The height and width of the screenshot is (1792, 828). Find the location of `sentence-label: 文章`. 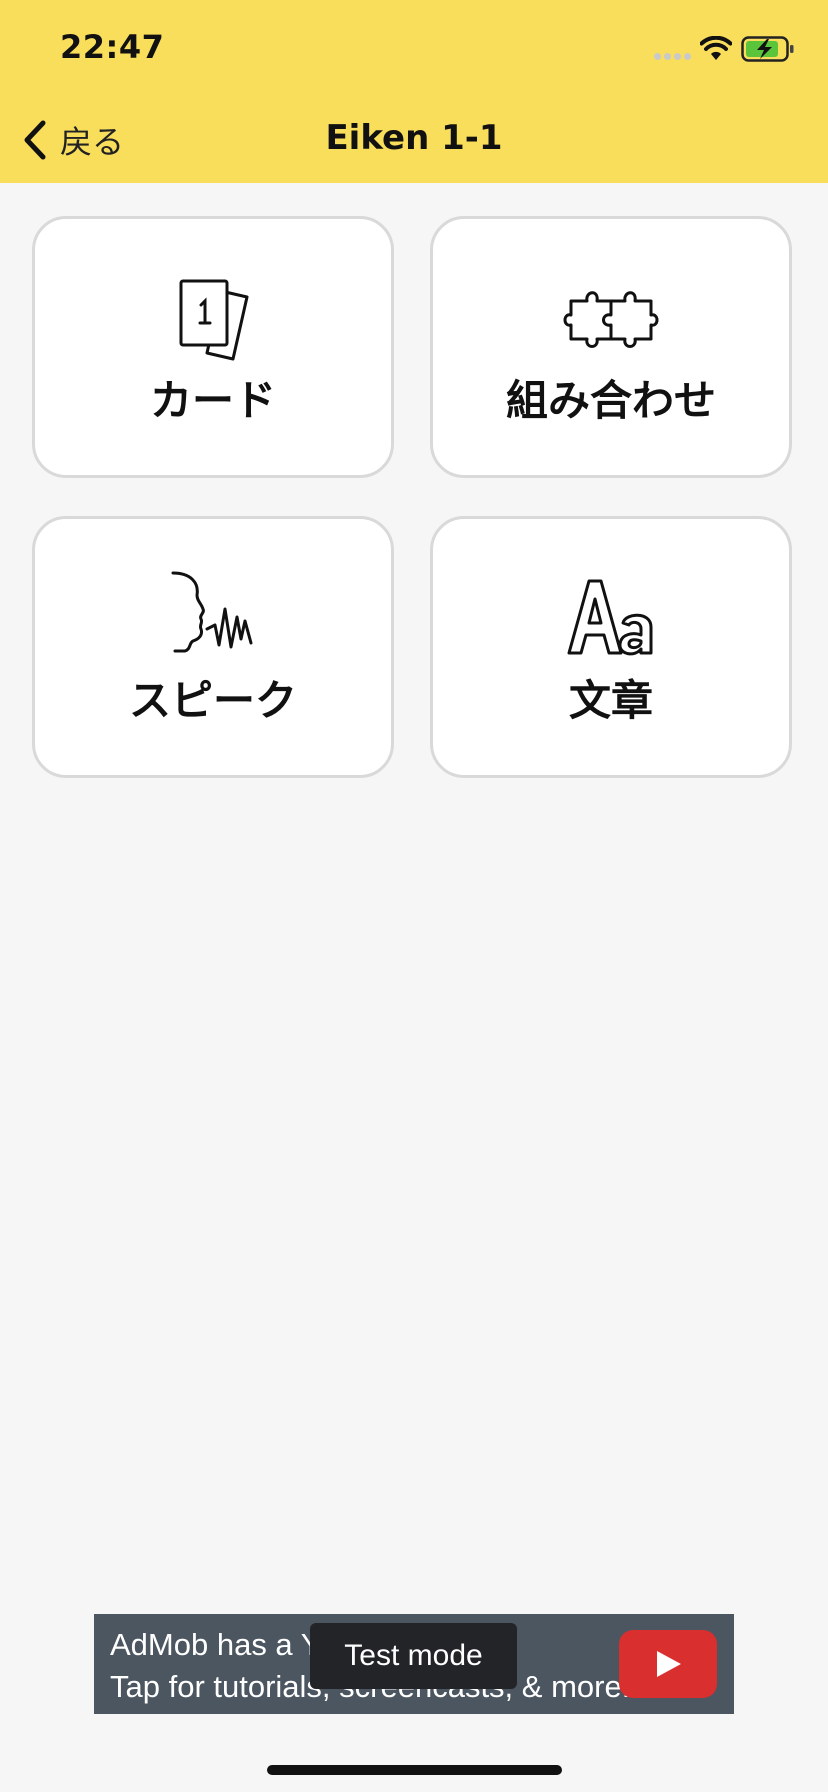

sentence-label: 文章 is located at coordinates (610, 700).